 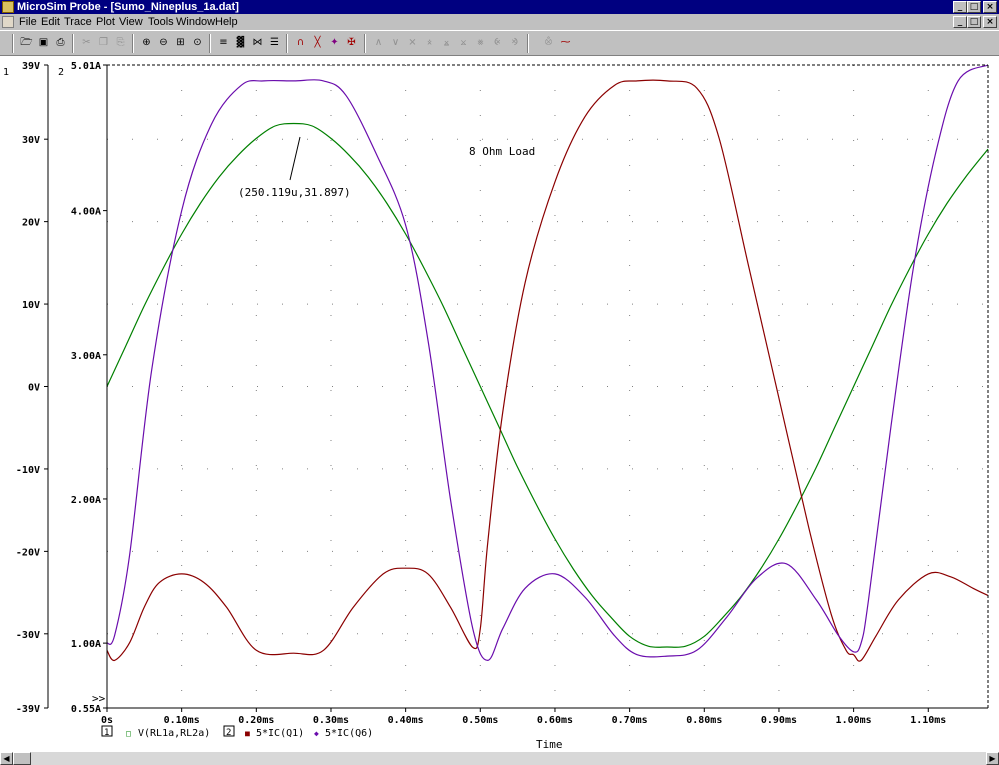 I want to click on doc-minimize-button: _, so click(x=960, y=22).